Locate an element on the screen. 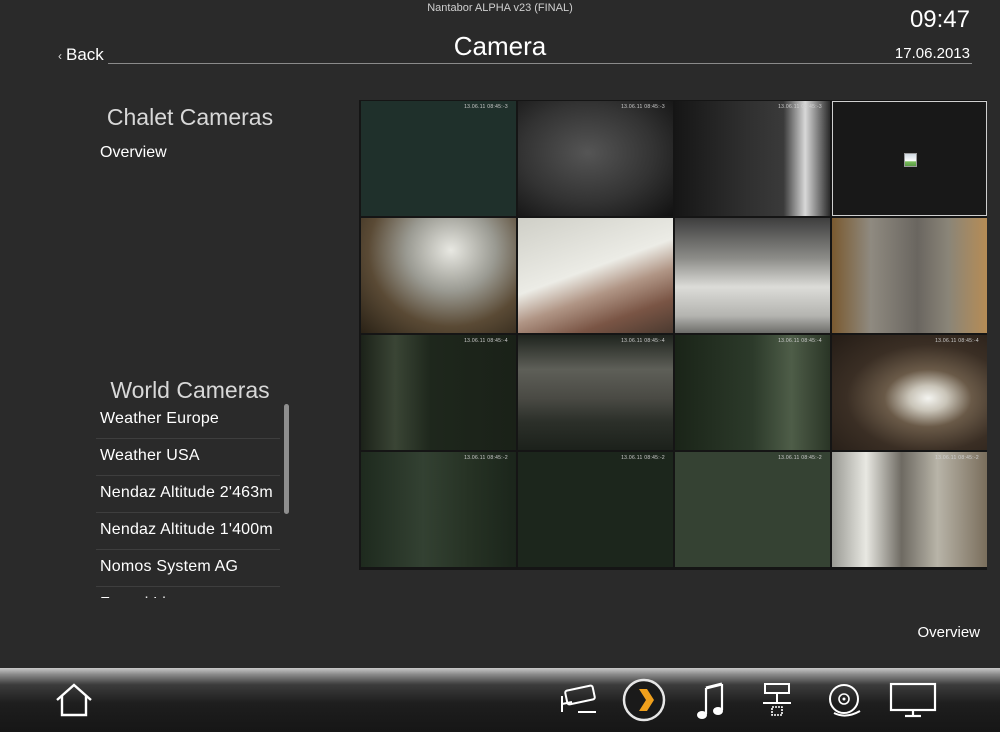  broken-image-icon is located at coordinates (910, 160).